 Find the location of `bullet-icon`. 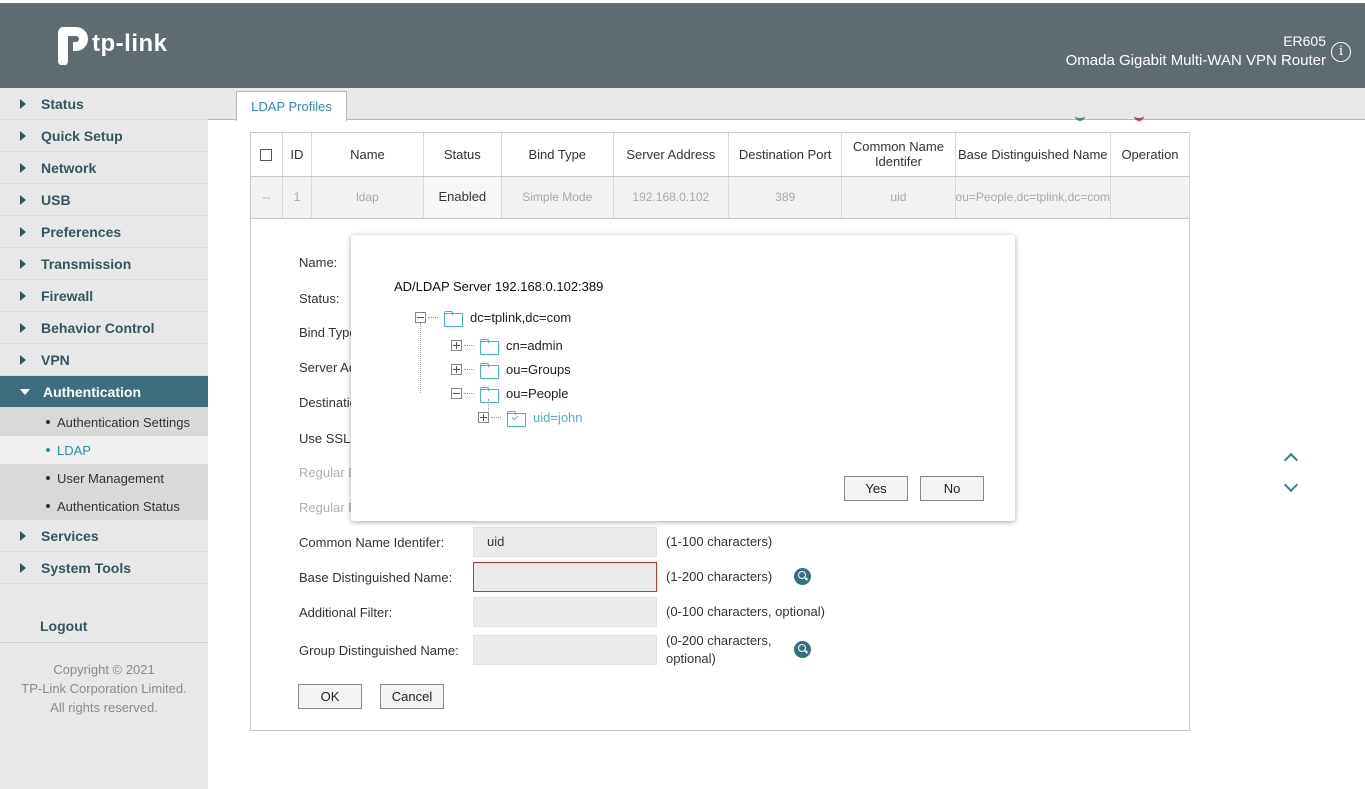

bullet-icon is located at coordinates (48, 450).